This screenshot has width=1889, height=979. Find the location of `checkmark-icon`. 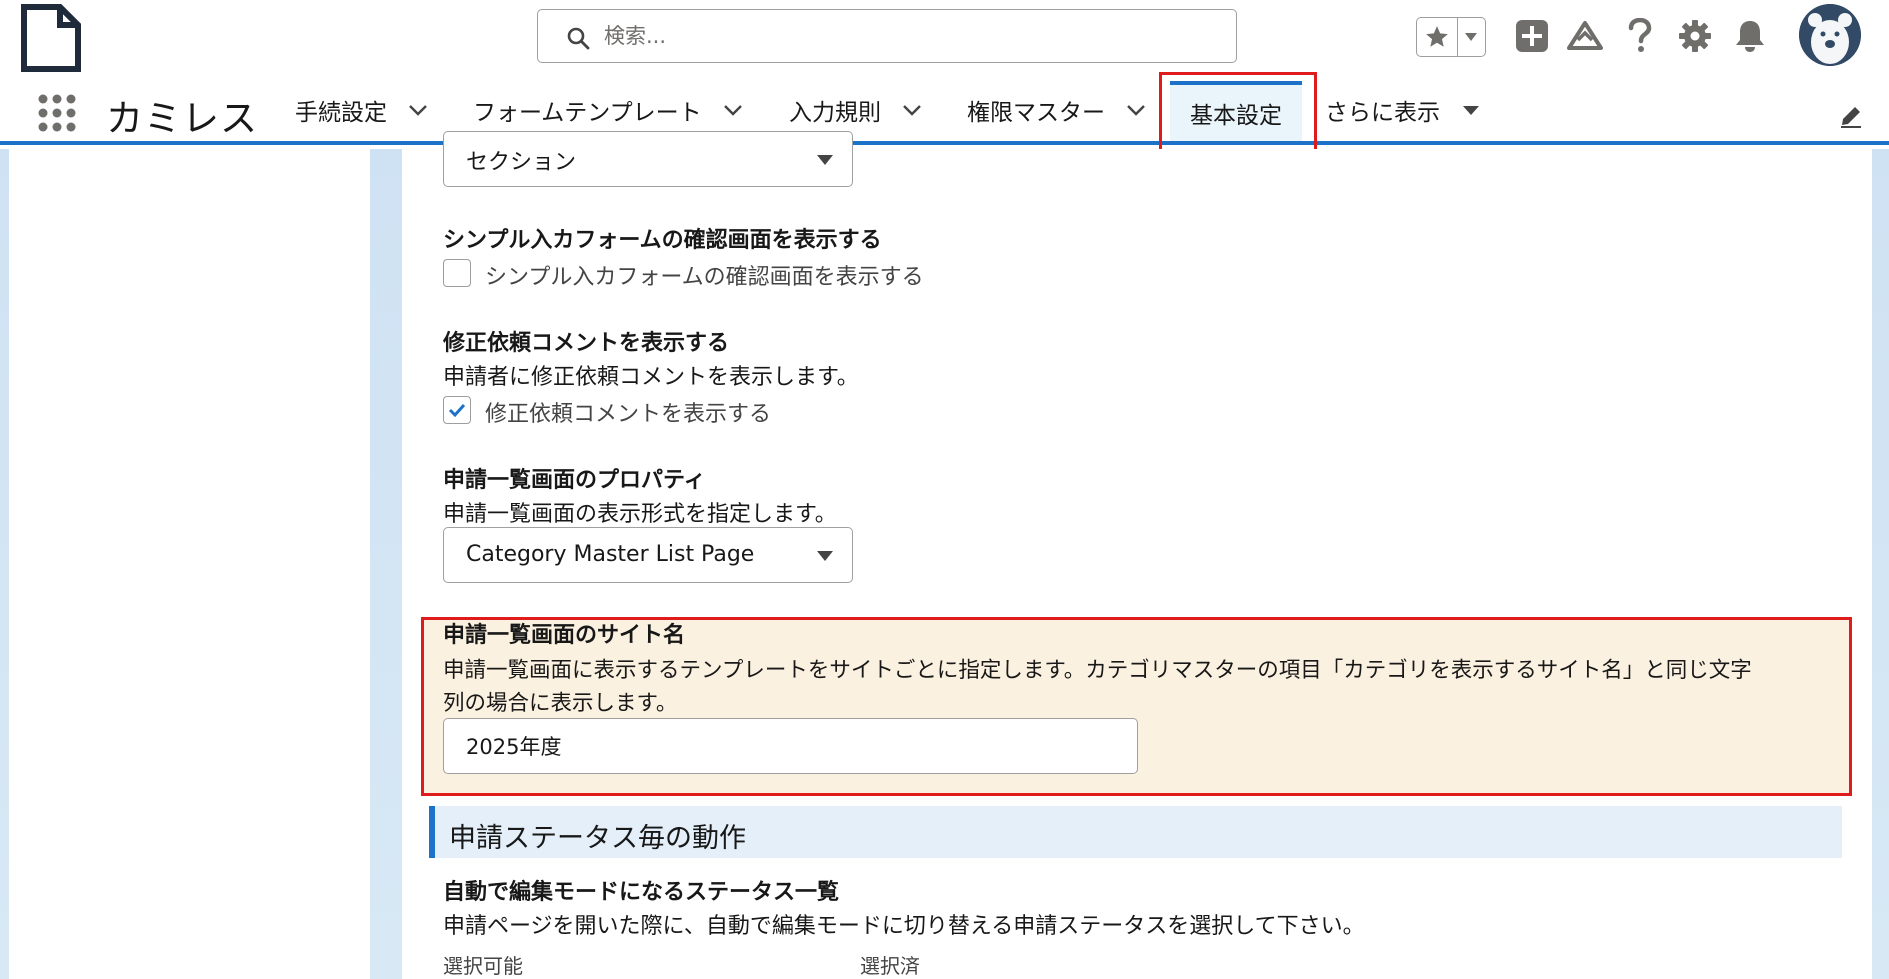

checkmark-icon is located at coordinates (457, 410).